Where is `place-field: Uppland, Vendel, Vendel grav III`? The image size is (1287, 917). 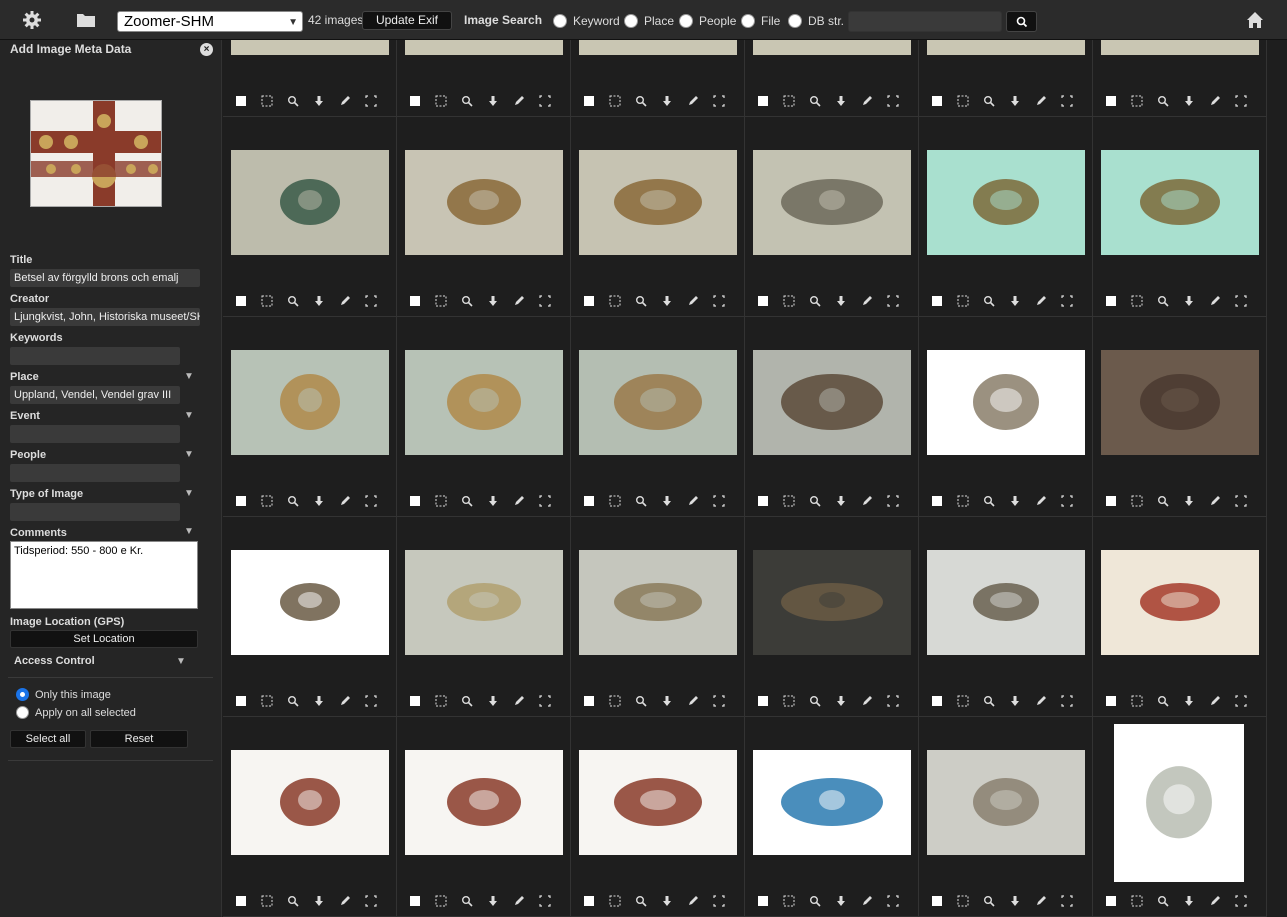 place-field: Uppland, Vendel, Vendel grav III is located at coordinates (95, 395).